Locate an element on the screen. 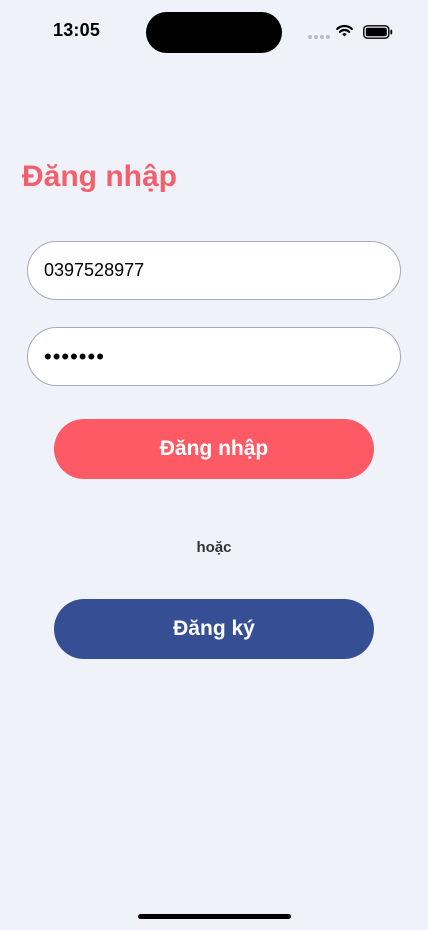 The height and width of the screenshot is (930, 428). login-button-label: Đăng nhập is located at coordinates (214, 448).